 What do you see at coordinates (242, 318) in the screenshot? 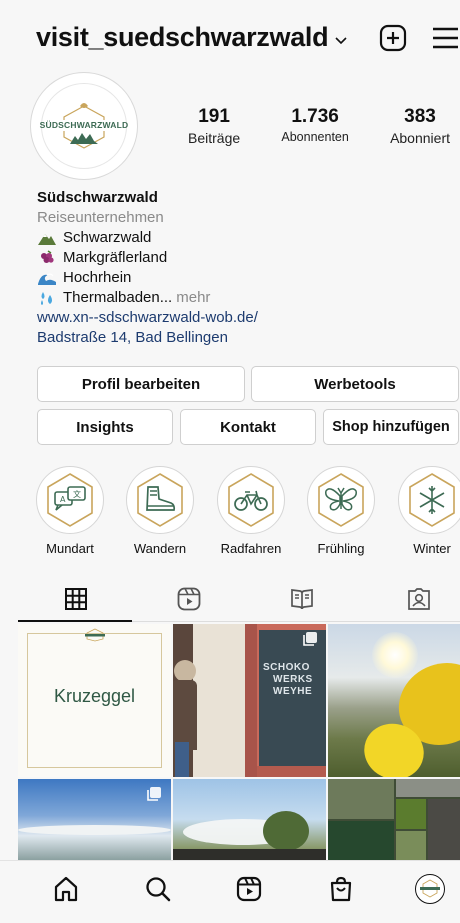
I see `website-link: www.xn--sdschwarzwald-wob.de/` at bounding box center [242, 318].